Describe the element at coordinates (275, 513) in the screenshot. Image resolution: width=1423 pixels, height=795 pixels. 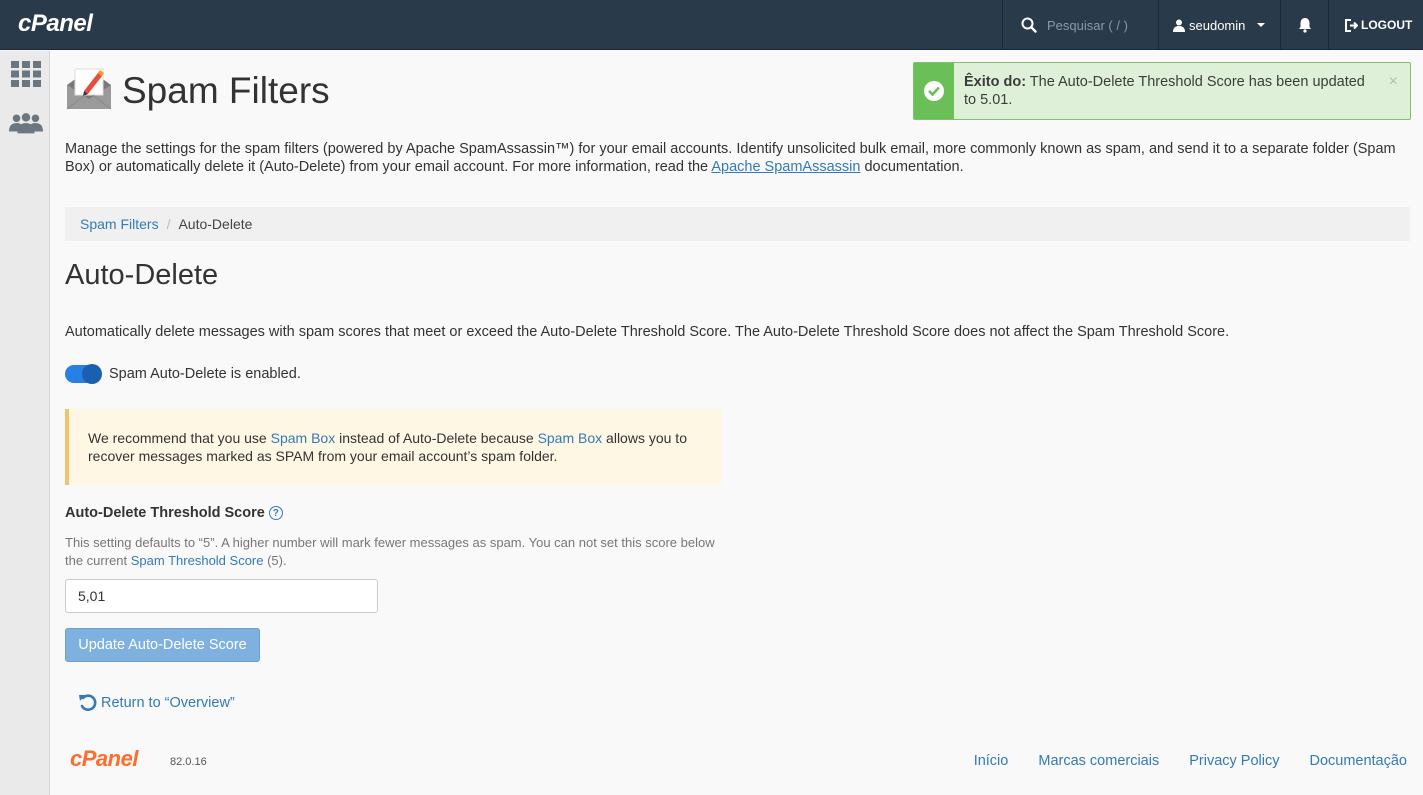
I see `help-icon: ?` at that location.